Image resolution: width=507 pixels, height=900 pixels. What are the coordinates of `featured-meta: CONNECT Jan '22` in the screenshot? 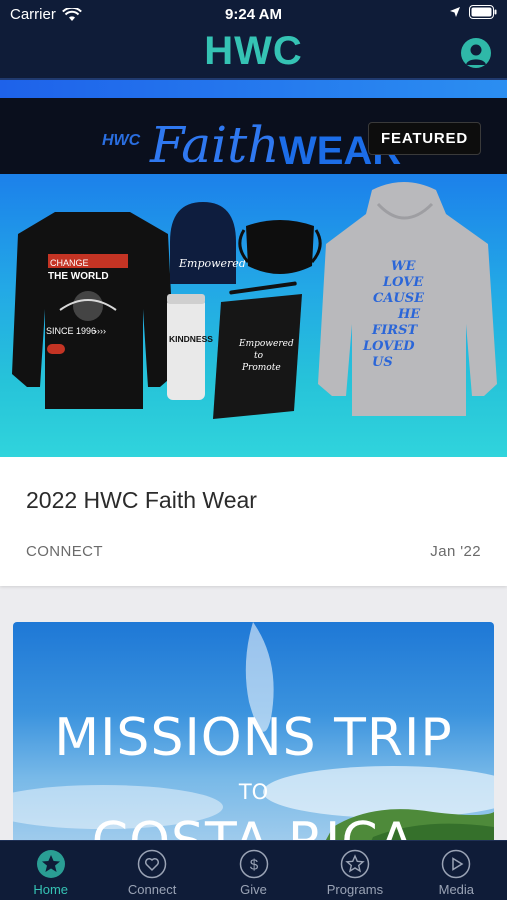 It's located at (253, 551).